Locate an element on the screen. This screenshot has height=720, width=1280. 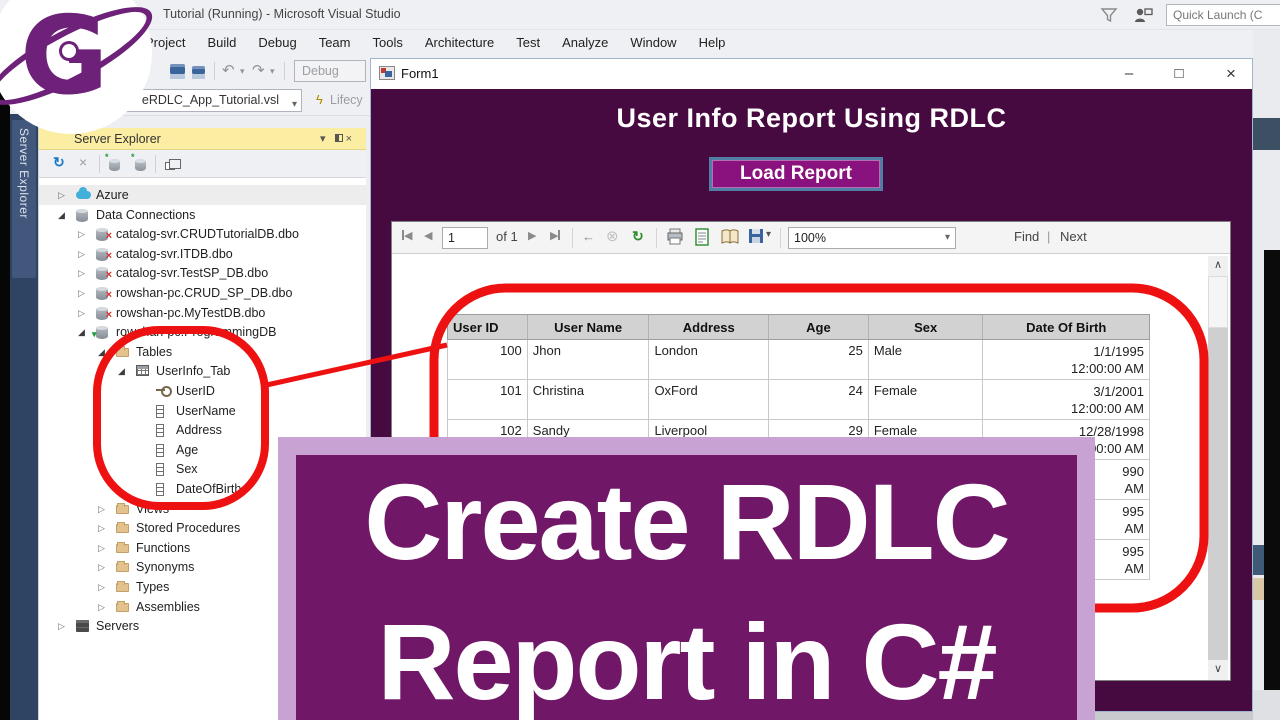
scrollbar-thumb is located at coordinates (1218, 302).